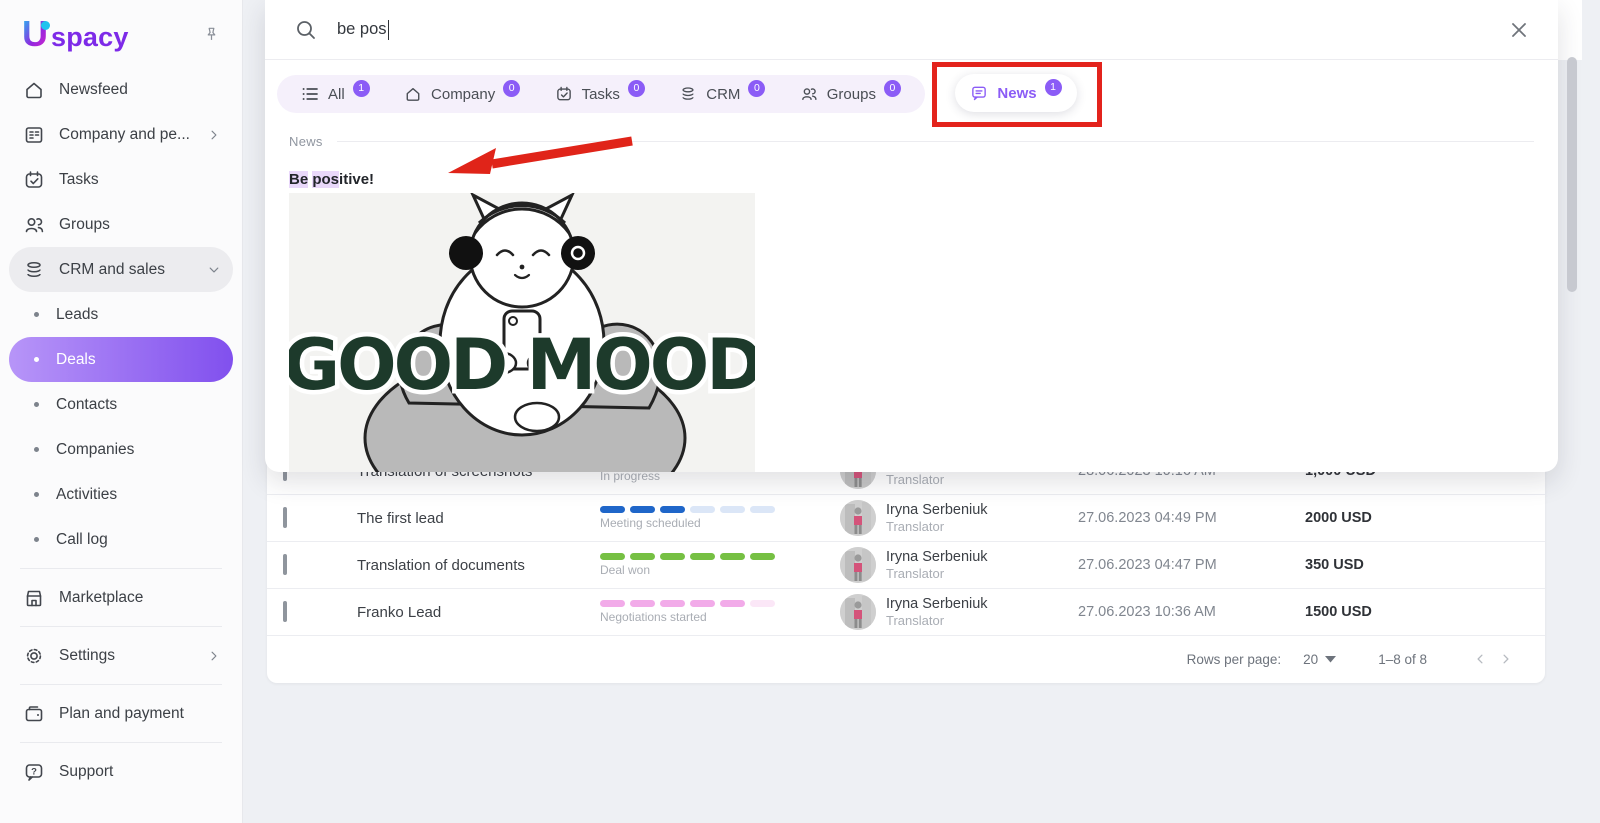 The width and height of the screenshot is (1600, 823). Describe the element at coordinates (1572, 174) in the screenshot. I see `scrollbar-thumb` at that location.